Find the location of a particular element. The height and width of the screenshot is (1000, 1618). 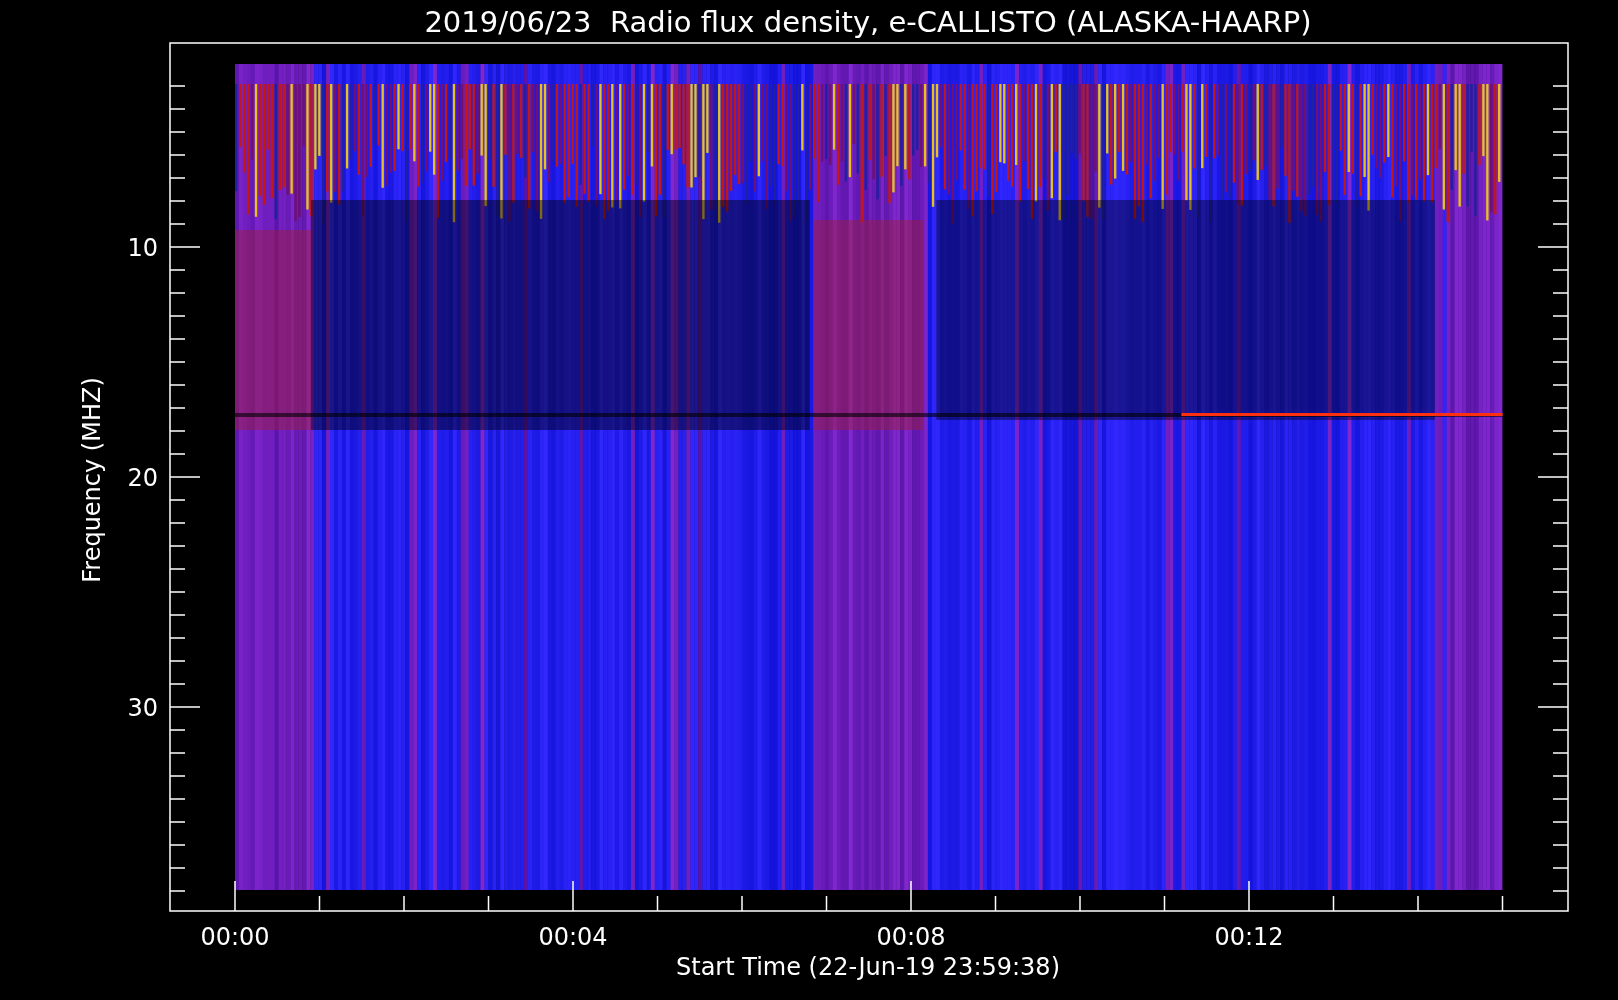

x-tick-label: 00:00 is located at coordinates (235, 937).